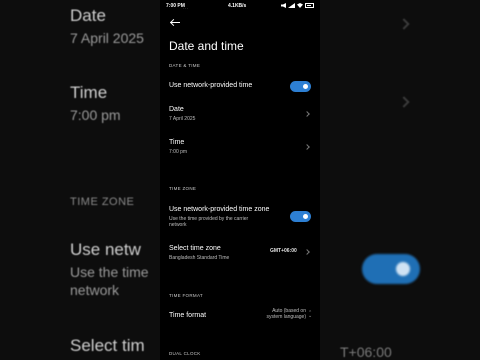 This screenshot has height=360, width=480. What do you see at coordinates (185, 65) in the screenshot?
I see `section-header-date-time: DATE & TIME` at bounding box center [185, 65].